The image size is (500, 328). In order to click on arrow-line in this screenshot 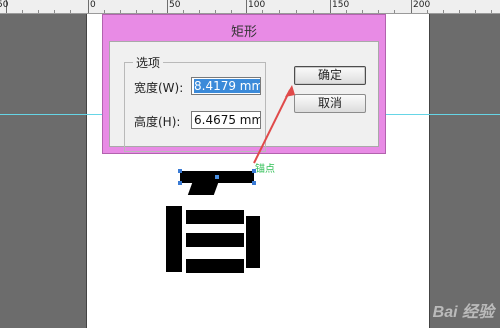, I will do `click(272, 126)`.